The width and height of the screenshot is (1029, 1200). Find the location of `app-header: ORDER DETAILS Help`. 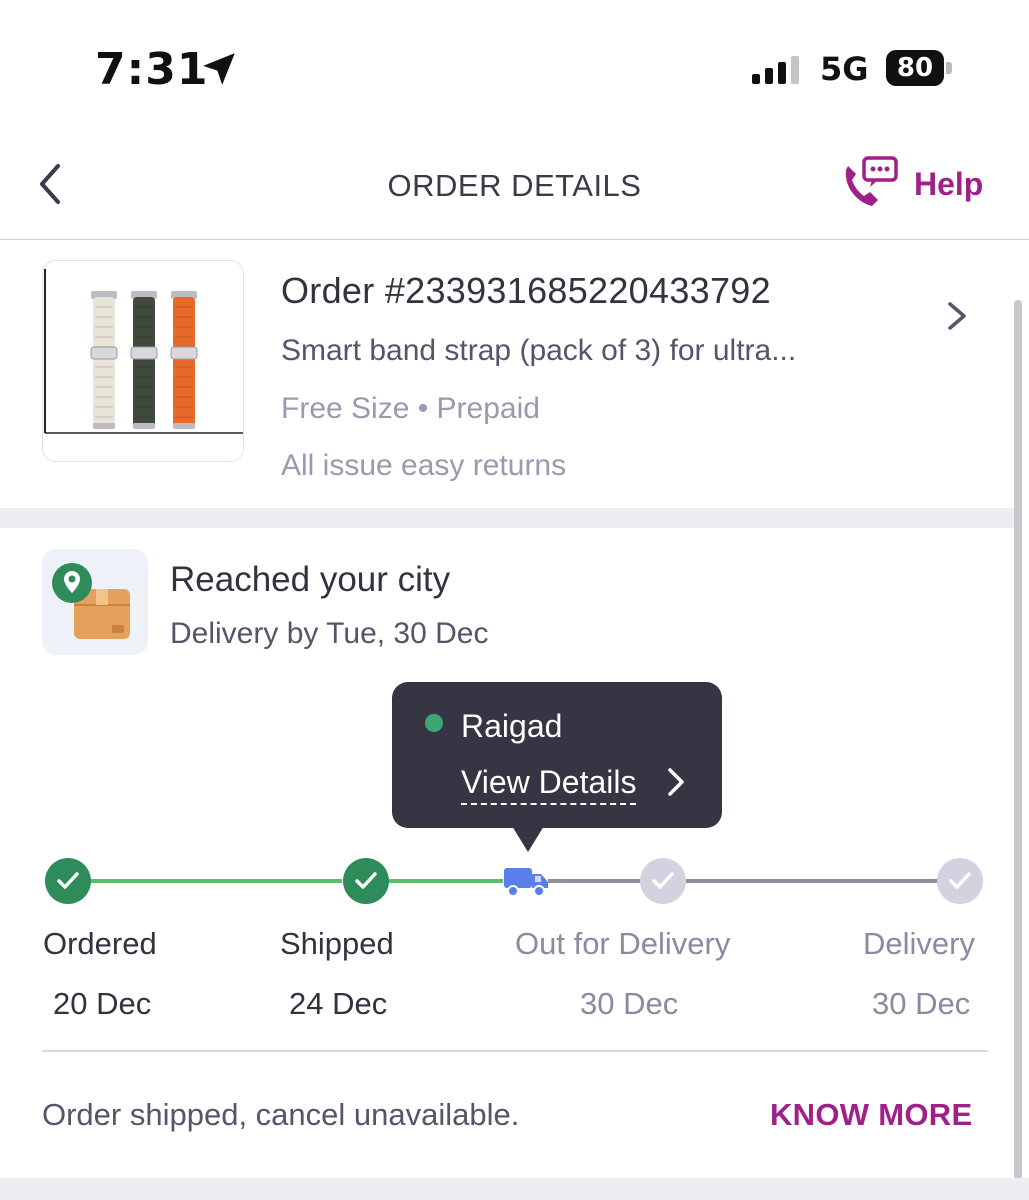

app-header: ORDER DETAILS Help is located at coordinates (514, 185).